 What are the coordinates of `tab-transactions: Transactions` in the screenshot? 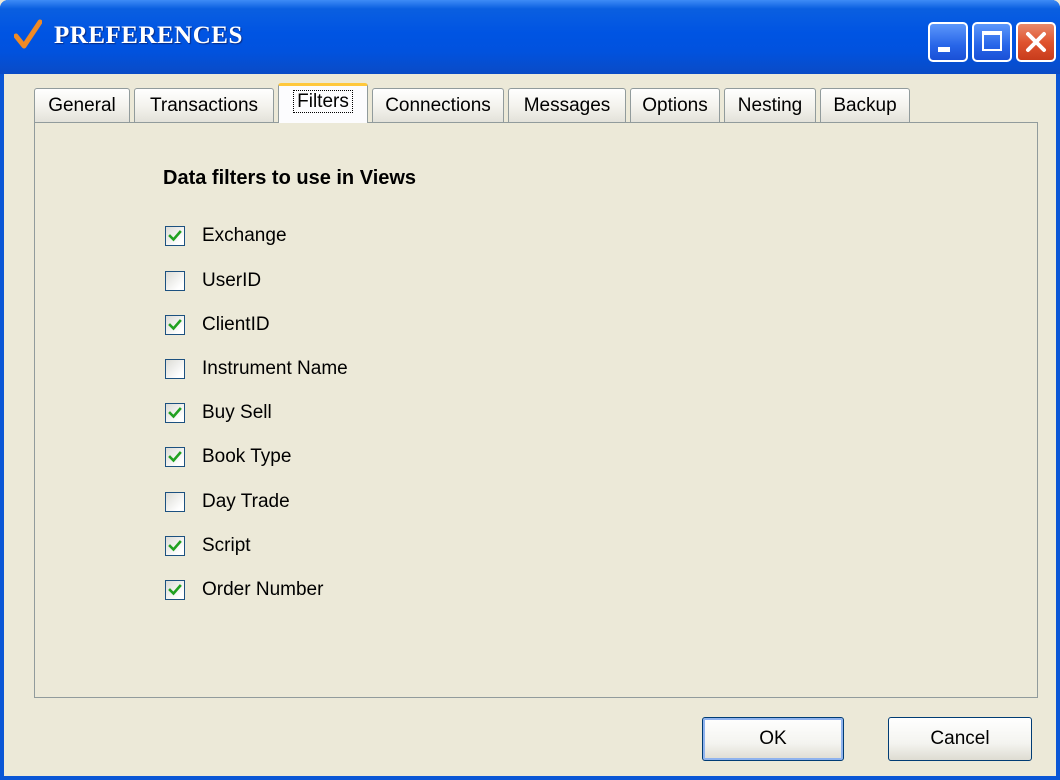 It's located at (204, 105).